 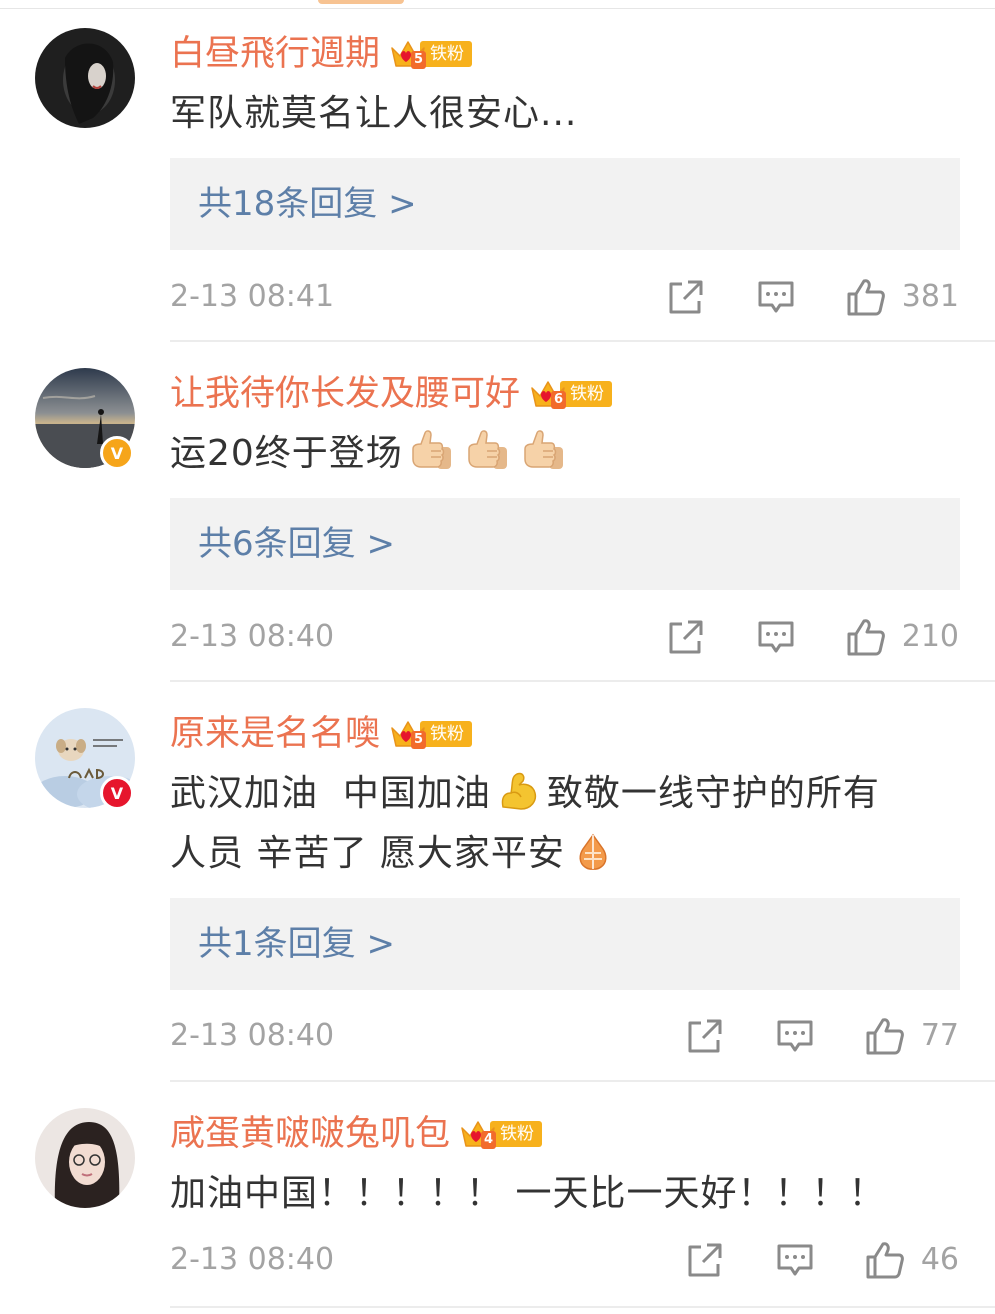 What do you see at coordinates (912, 1036) in the screenshot?
I see `like-button: 77` at bounding box center [912, 1036].